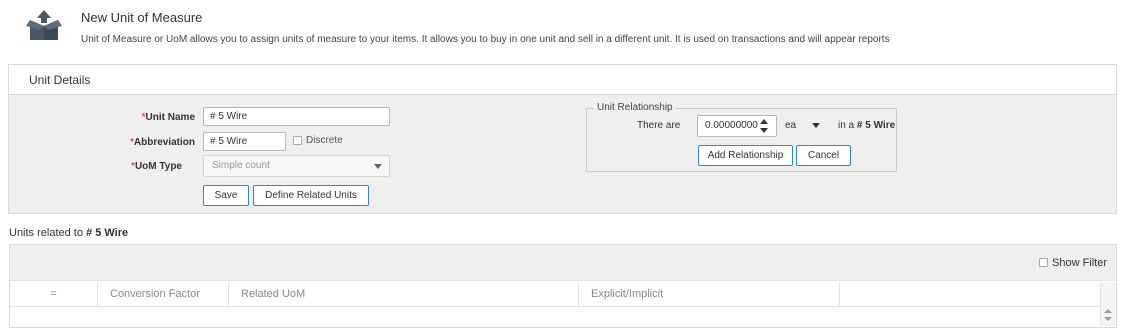 The height and width of the screenshot is (332, 1126). What do you see at coordinates (156, 166) in the screenshot?
I see `uom-type-label: *UoM Type` at bounding box center [156, 166].